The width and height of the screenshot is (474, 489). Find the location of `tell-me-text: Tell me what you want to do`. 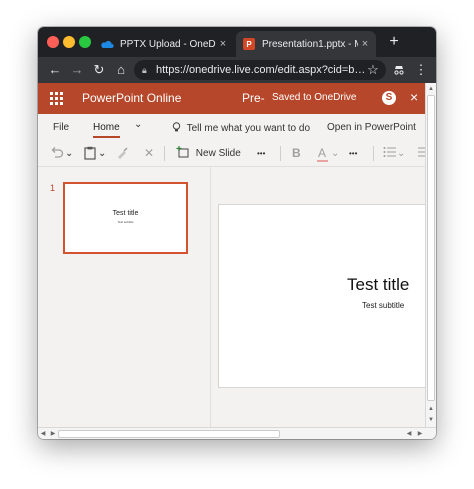

tell-me-text: Tell me what you want to do is located at coordinates (248, 128).